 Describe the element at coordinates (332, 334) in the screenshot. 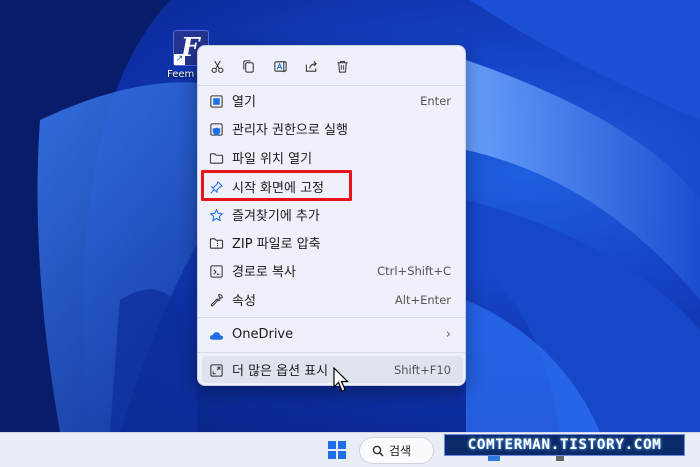

I see `menu-item-onedrive: OneDrive ›` at that location.